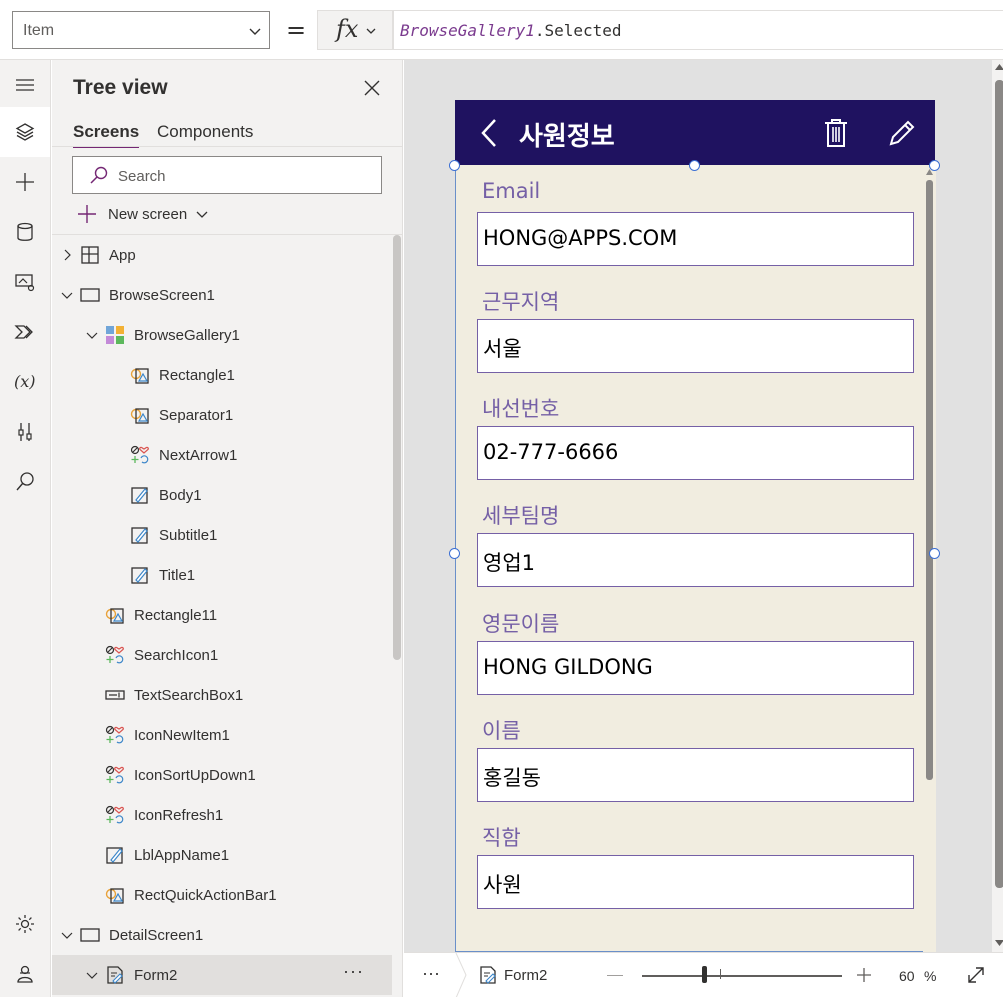 The height and width of the screenshot is (997, 1003). What do you see at coordinates (90, 255) in the screenshot?
I see `app-icon` at bounding box center [90, 255].